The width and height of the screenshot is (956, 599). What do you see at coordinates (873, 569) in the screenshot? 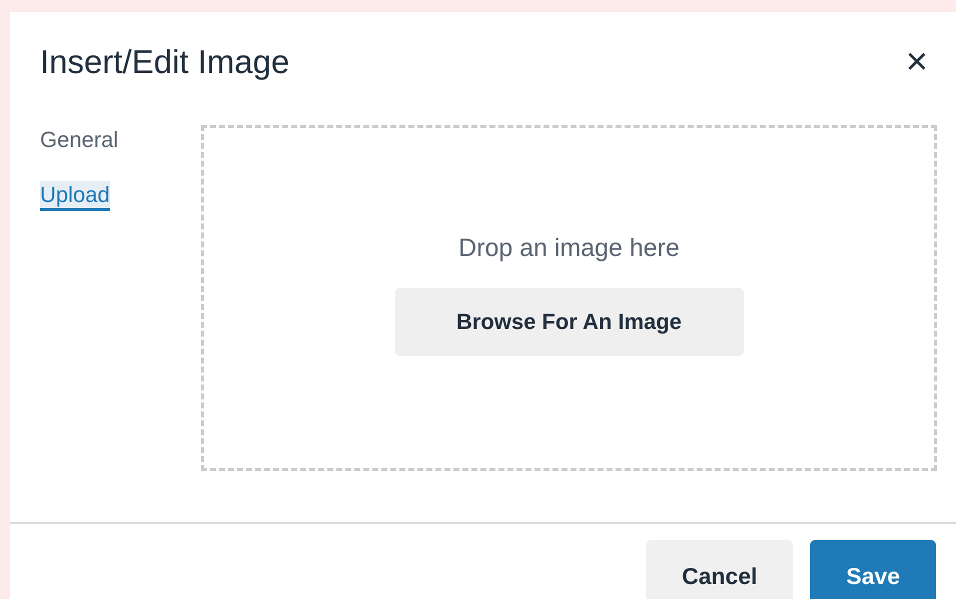
I see `save-button: Save` at bounding box center [873, 569].